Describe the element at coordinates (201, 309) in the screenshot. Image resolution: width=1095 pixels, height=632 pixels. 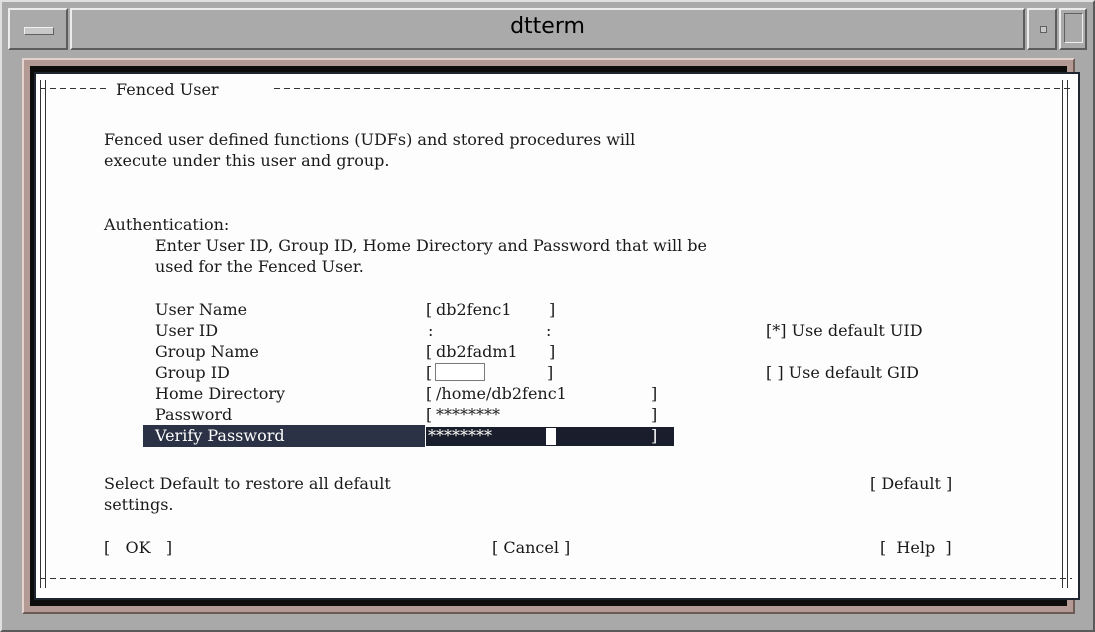
I see `user-name-label: User Name` at that location.